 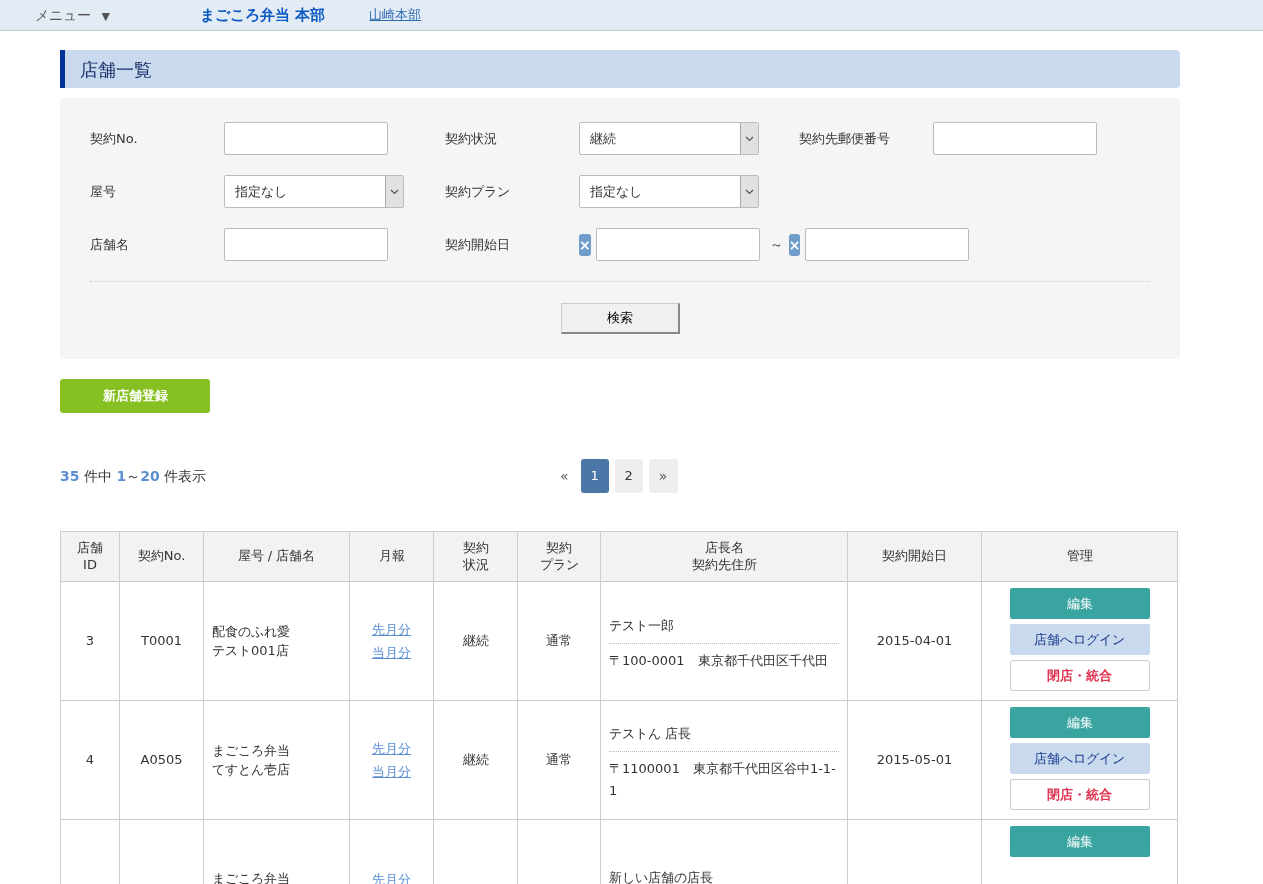 I want to click on address-text: 〒100-0001 東京都千代田区千代田, so click(x=719, y=661).